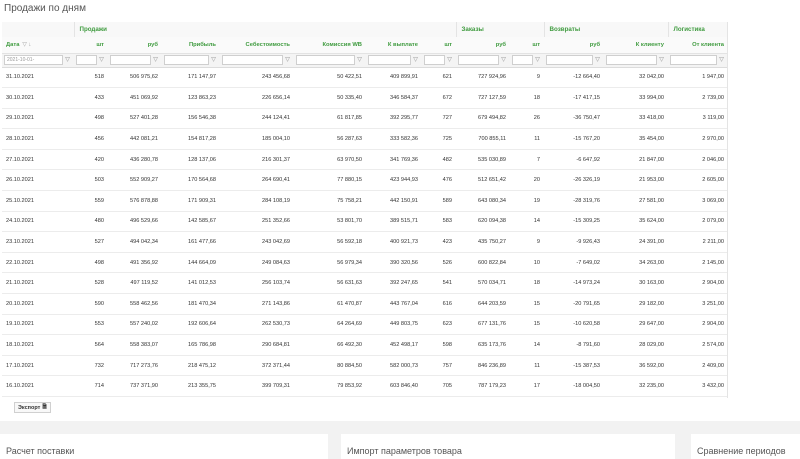  I want to click on date-cell: 16.10.2021, so click(38, 386).